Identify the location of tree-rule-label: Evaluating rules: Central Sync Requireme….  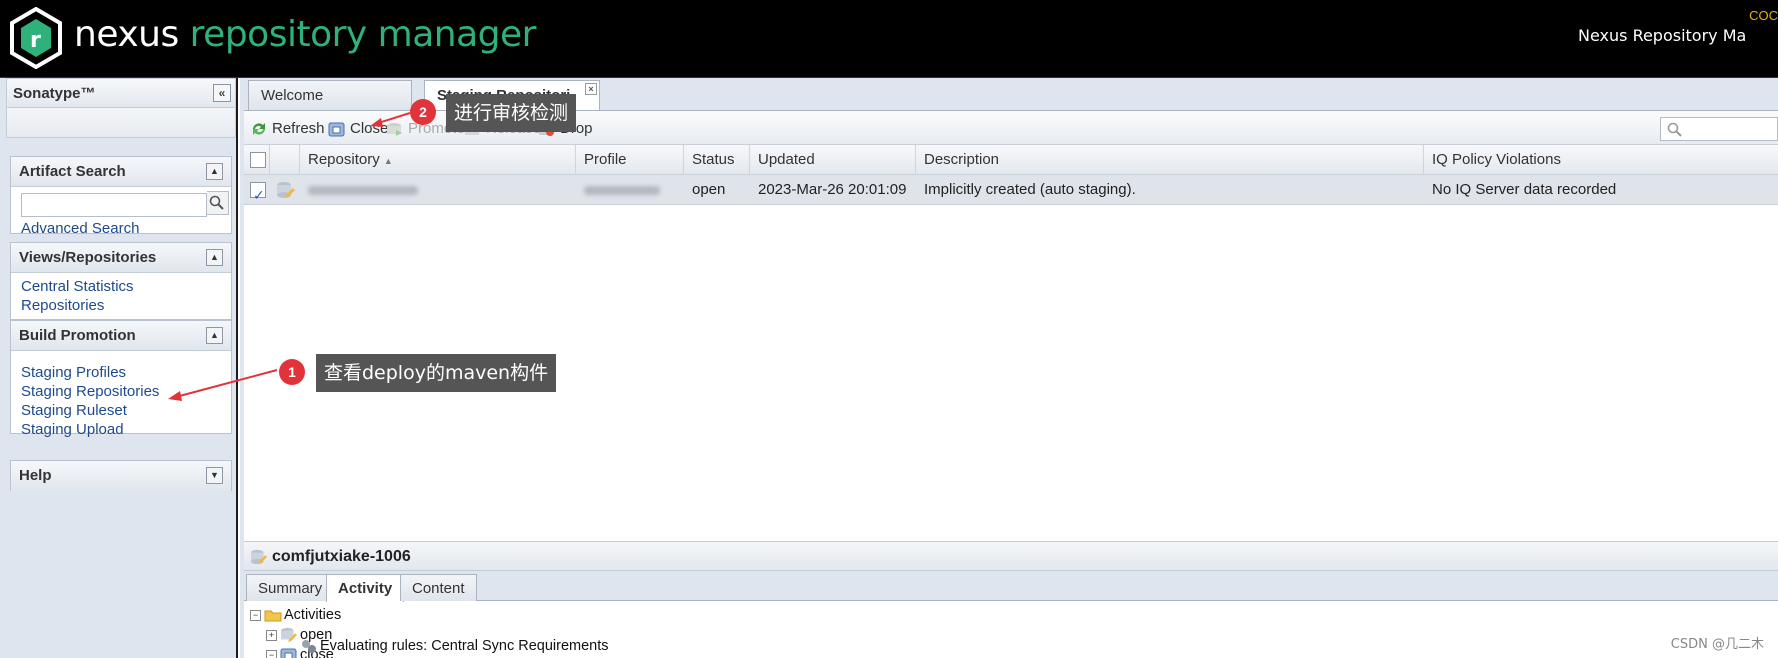
(464, 646).